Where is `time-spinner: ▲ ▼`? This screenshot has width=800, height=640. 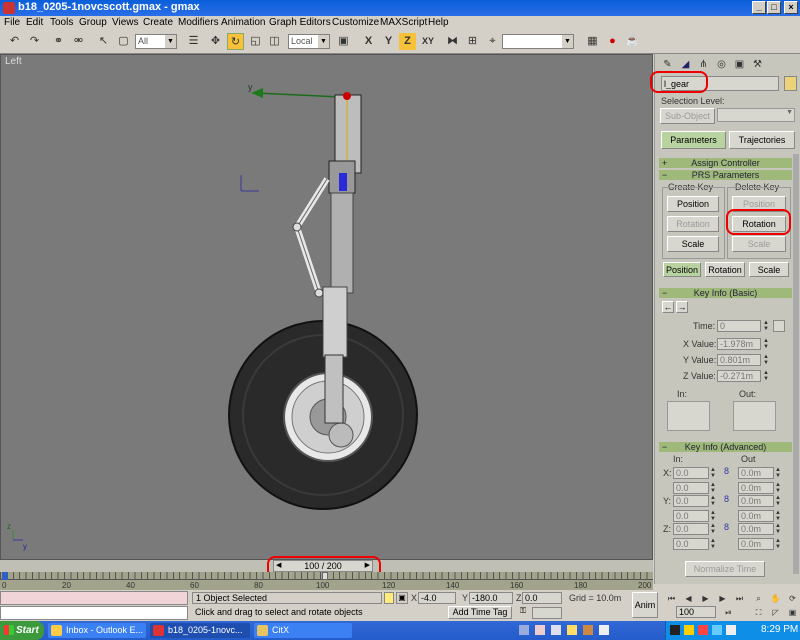
time-spinner: ▲ ▼ is located at coordinates (766, 326).